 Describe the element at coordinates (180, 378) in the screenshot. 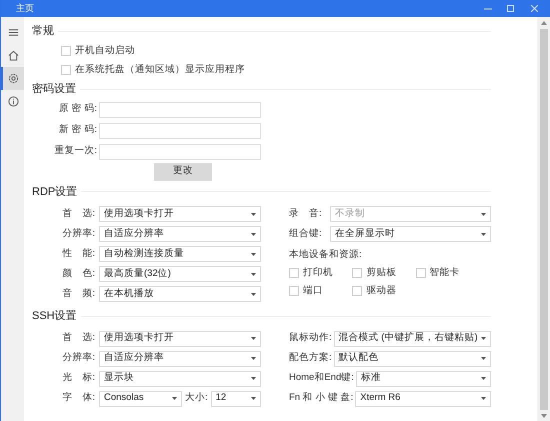

I see `dropdown: 显示块` at that location.